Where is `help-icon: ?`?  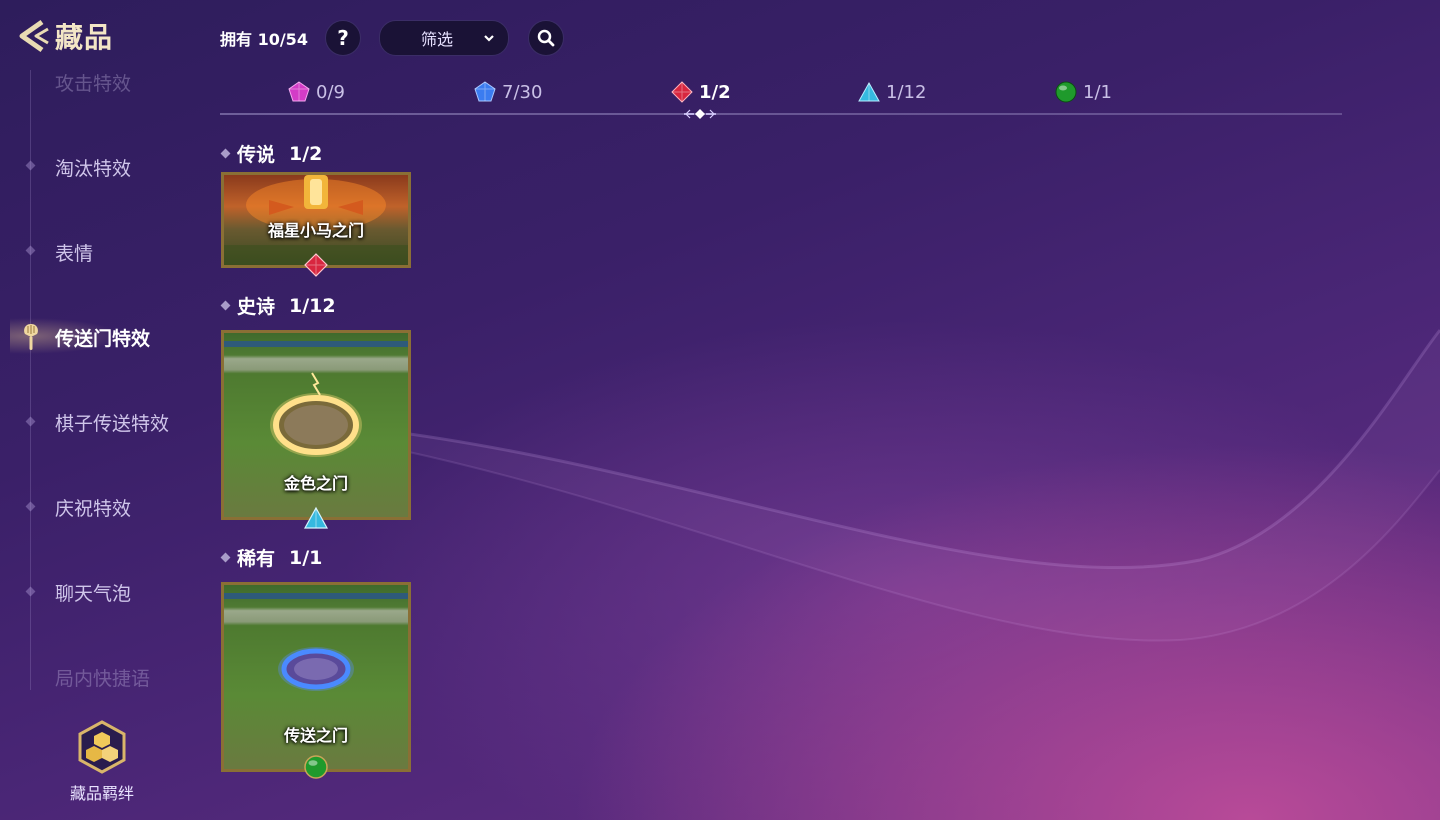 help-icon: ? is located at coordinates (343, 38).